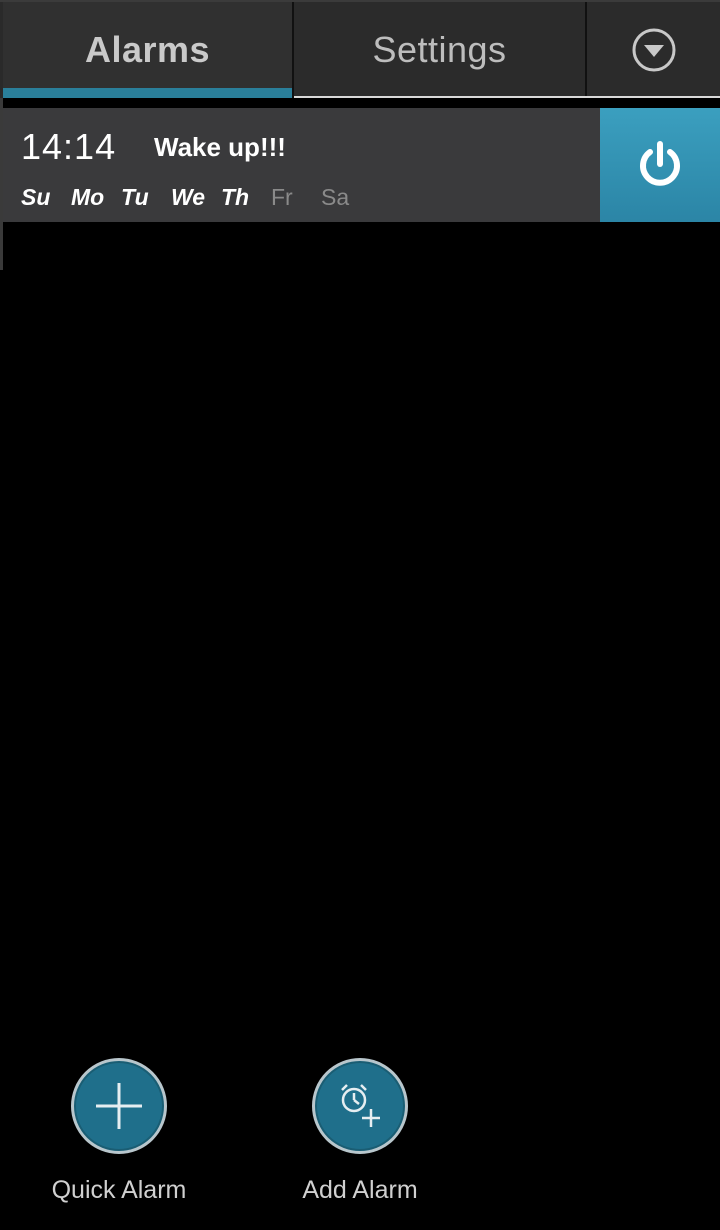 The height and width of the screenshot is (1230, 720). I want to click on tab-bar: Alarms Settings, so click(360, 49).